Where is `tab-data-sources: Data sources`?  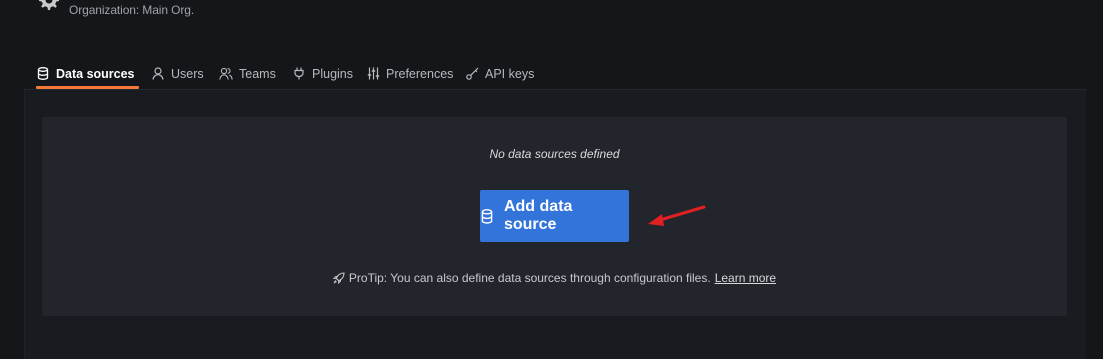 tab-data-sources: Data sources is located at coordinates (85, 73).